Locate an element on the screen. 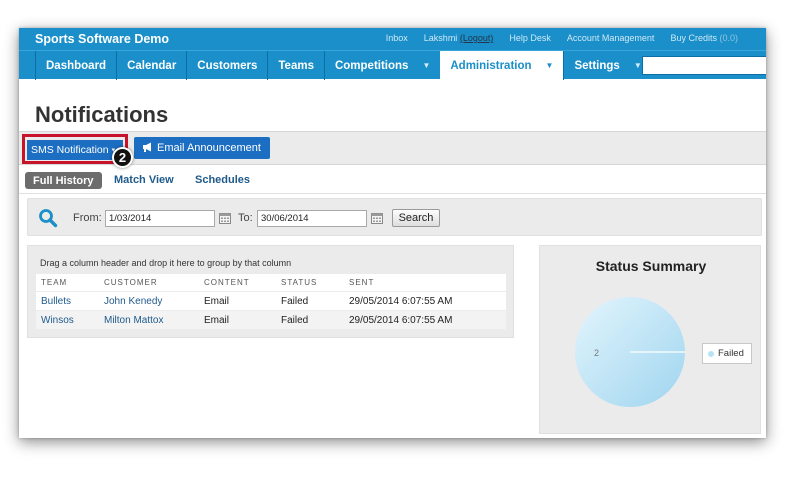 The width and height of the screenshot is (799, 481). status-summary-panel: Status Summary 2 Failed is located at coordinates (650, 339).